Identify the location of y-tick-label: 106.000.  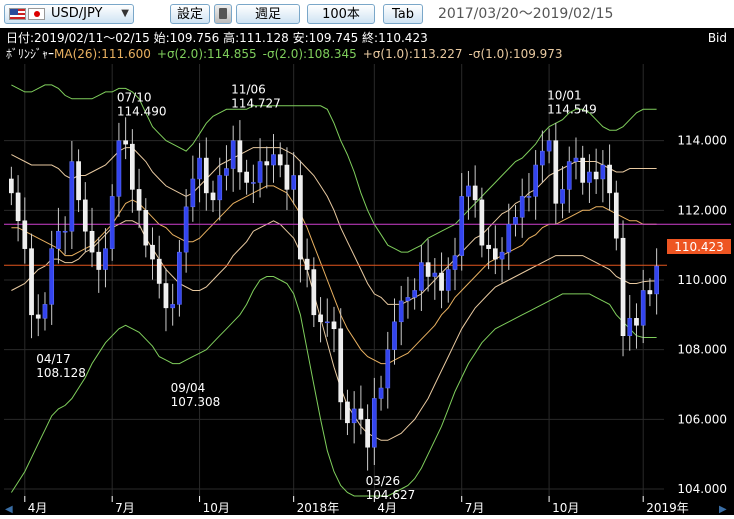
(702, 419).